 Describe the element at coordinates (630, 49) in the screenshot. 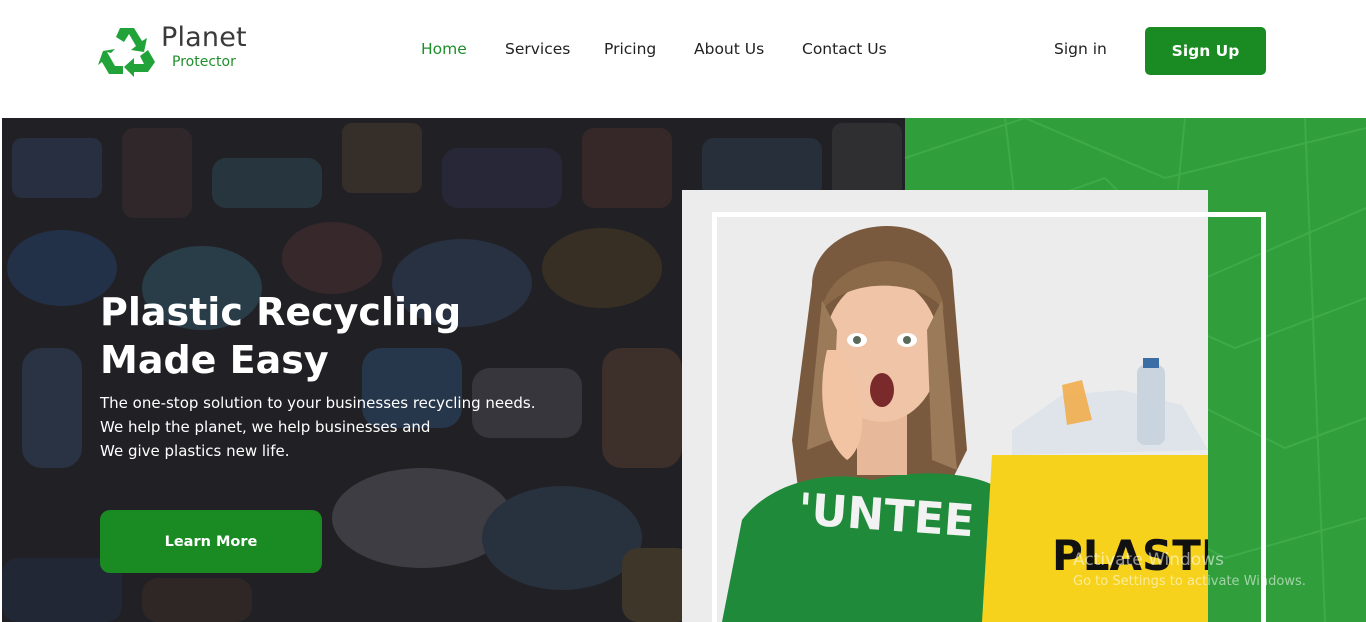

I see `nav-item-pricing: Pricing` at that location.